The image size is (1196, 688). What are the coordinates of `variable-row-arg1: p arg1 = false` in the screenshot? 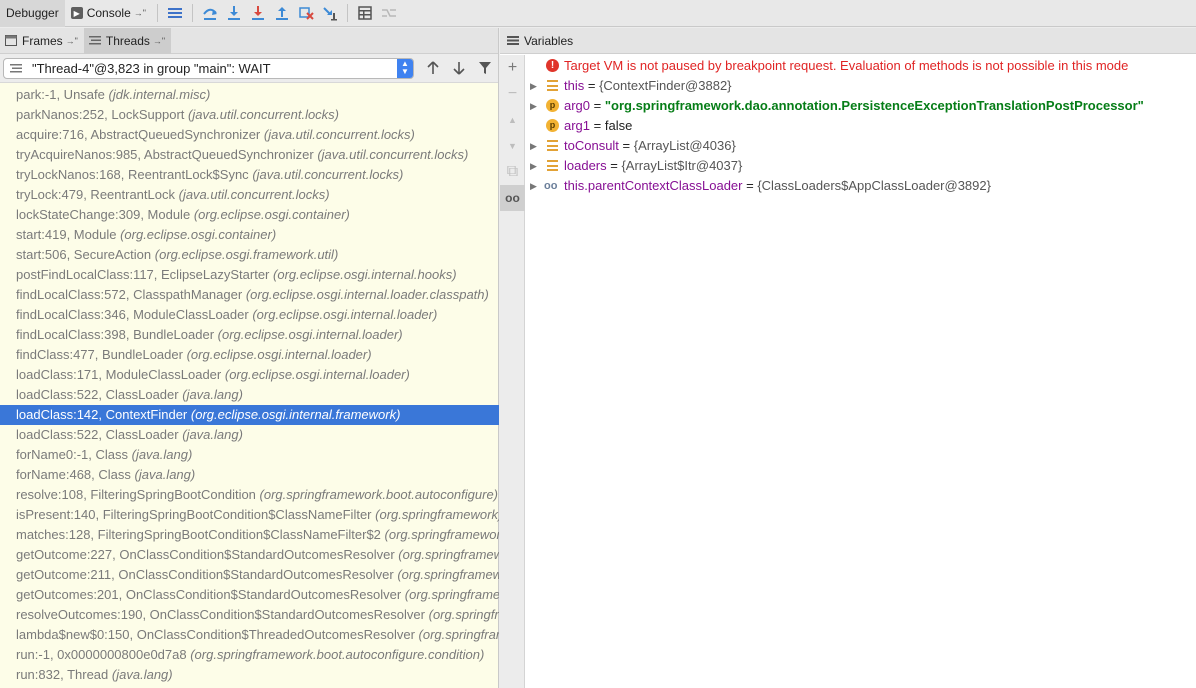 It's located at (861, 126).